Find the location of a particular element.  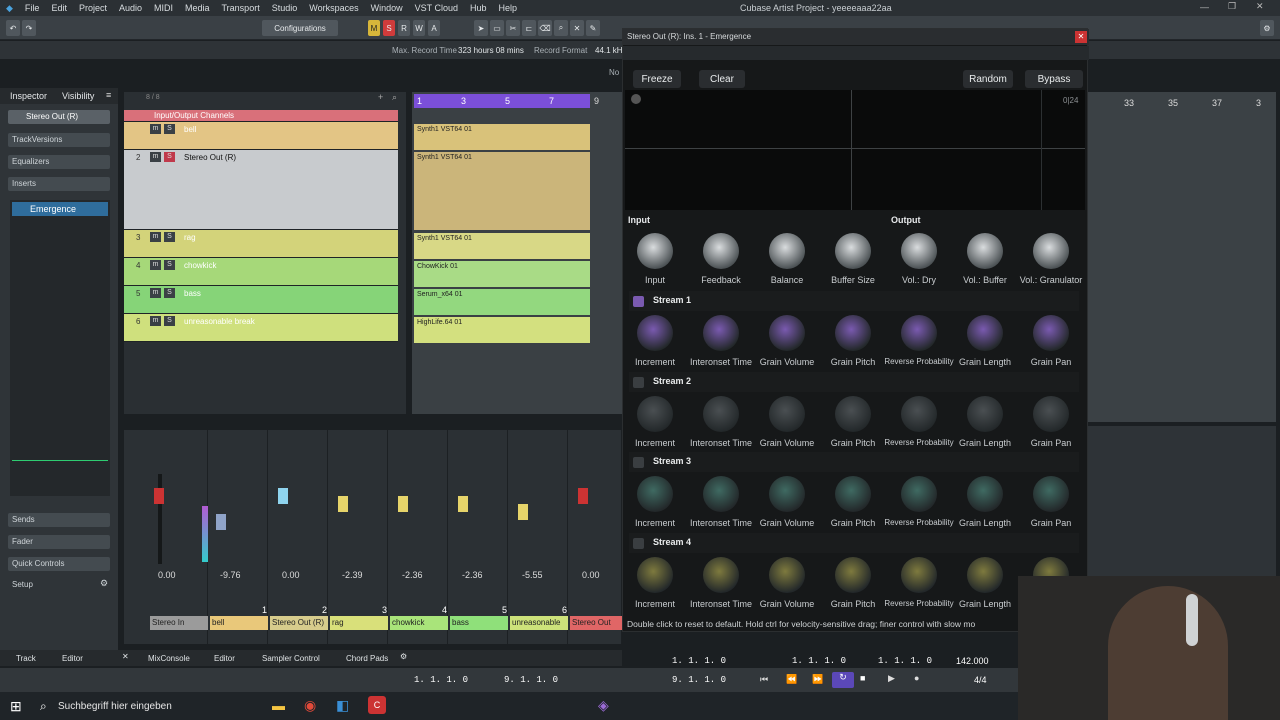

track-bass-mute: m is located at coordinates (155, 293).